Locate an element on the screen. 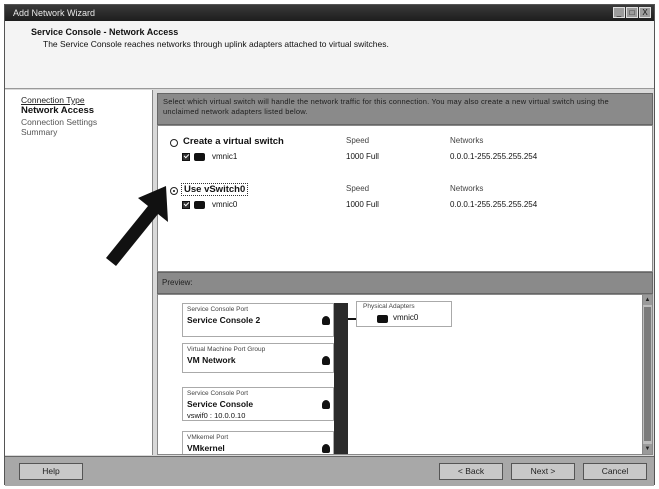 This screenshot has height=489, width=659. window-controls: _ □ X is located at coordinates (632, 12).